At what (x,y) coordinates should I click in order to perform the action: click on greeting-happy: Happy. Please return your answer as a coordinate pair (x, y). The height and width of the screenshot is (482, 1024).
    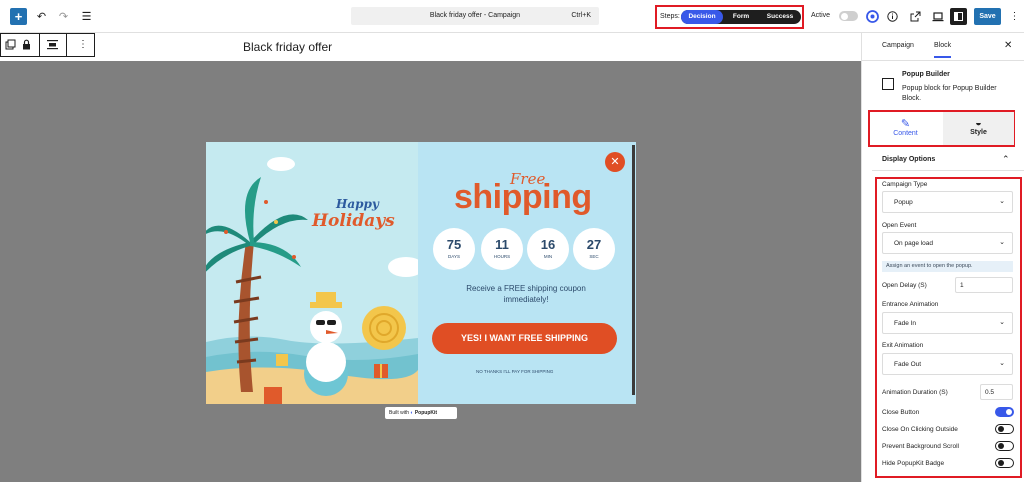
    Looking at the image, I should click on (357, 204).